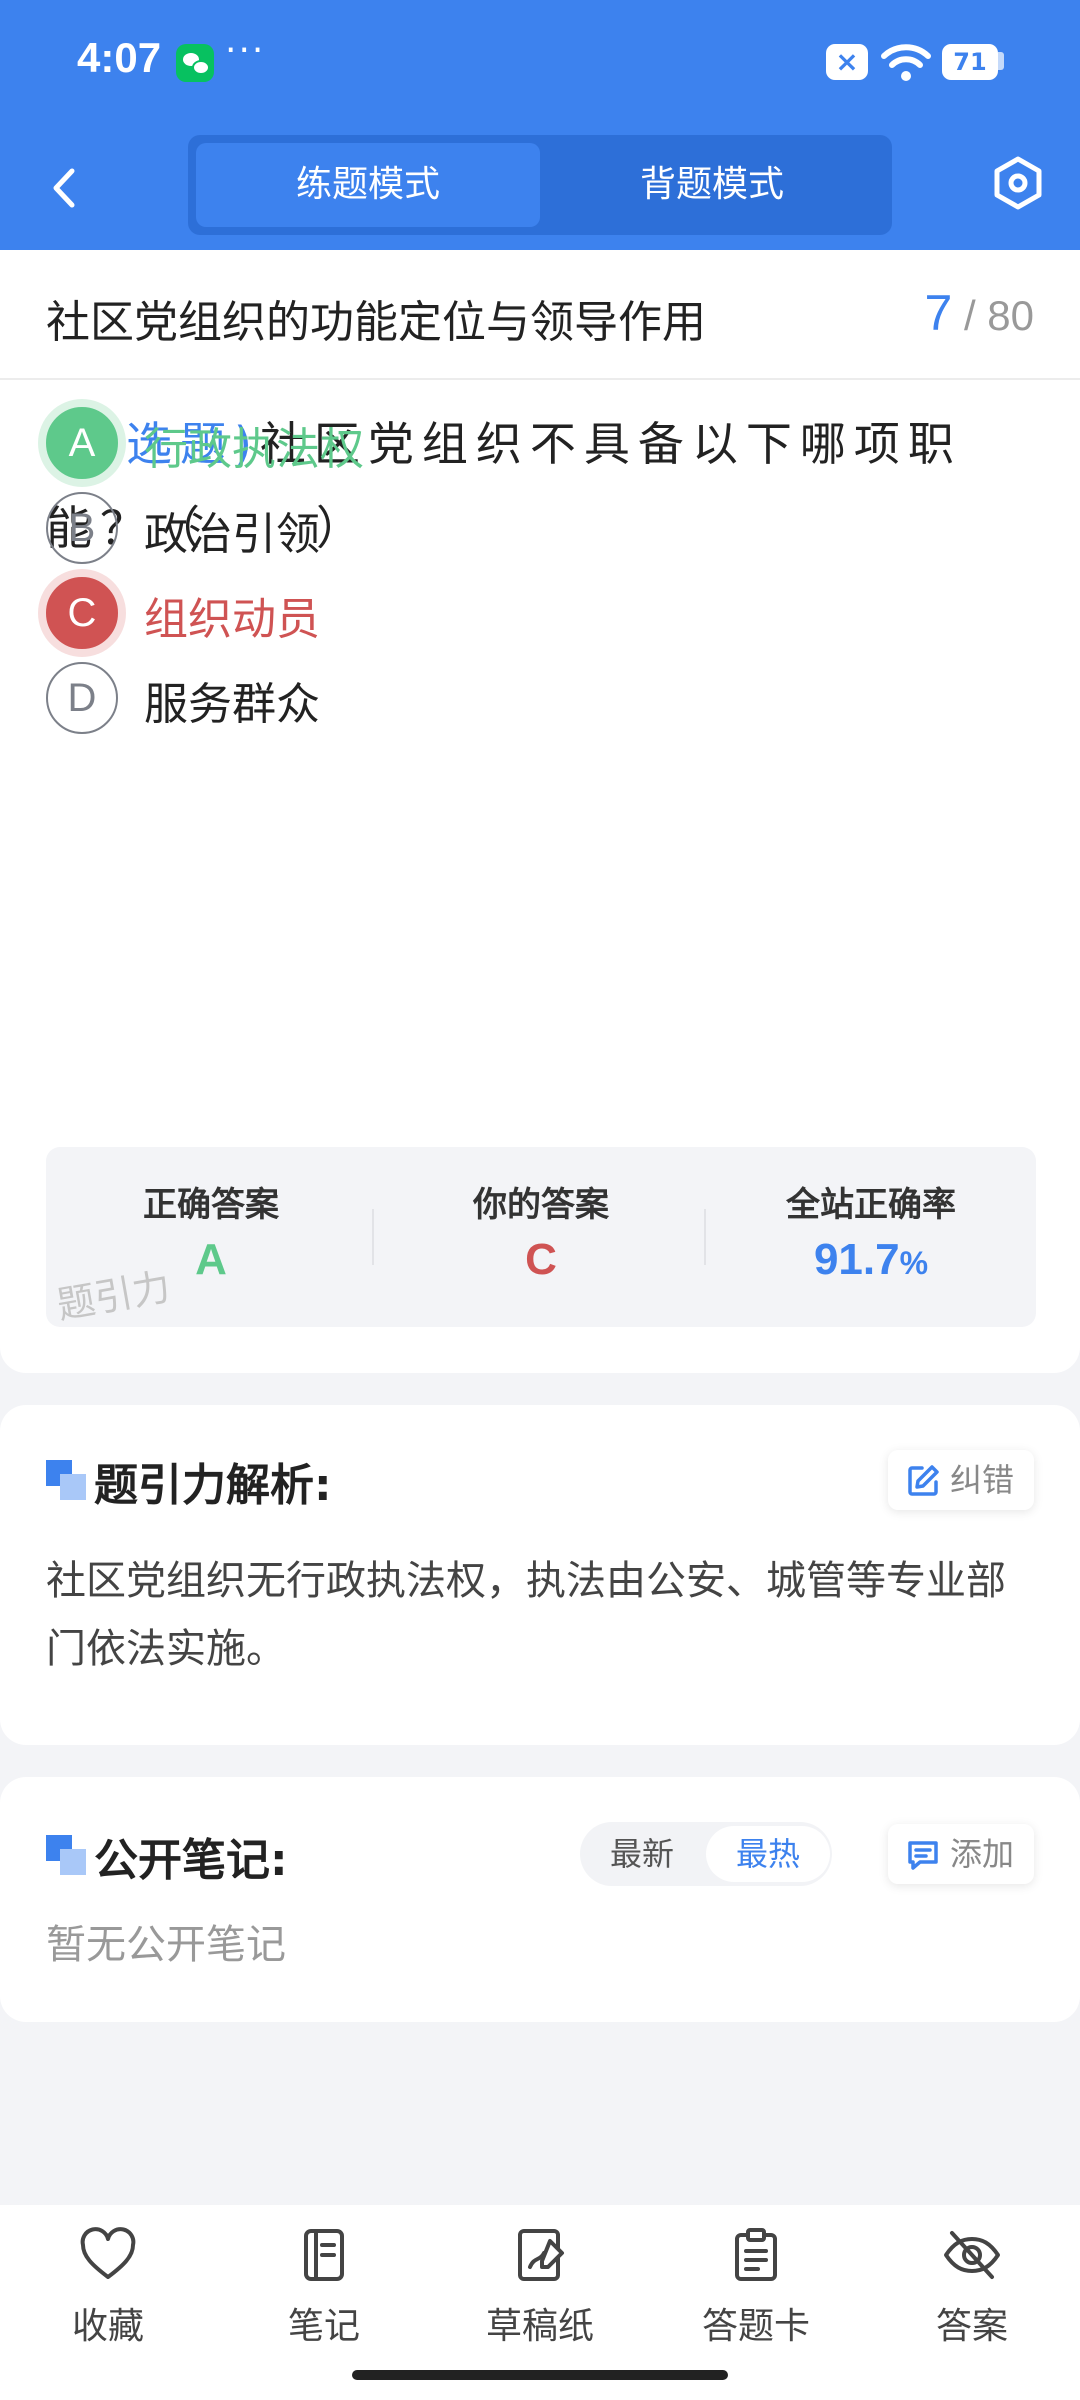 This screenshot has width=1080, height=2400. What do you see at coordinates (211, 1205) in the screenshot?
I see `correct-answer-label: 正确答案` at bounding box center [211, 1205].